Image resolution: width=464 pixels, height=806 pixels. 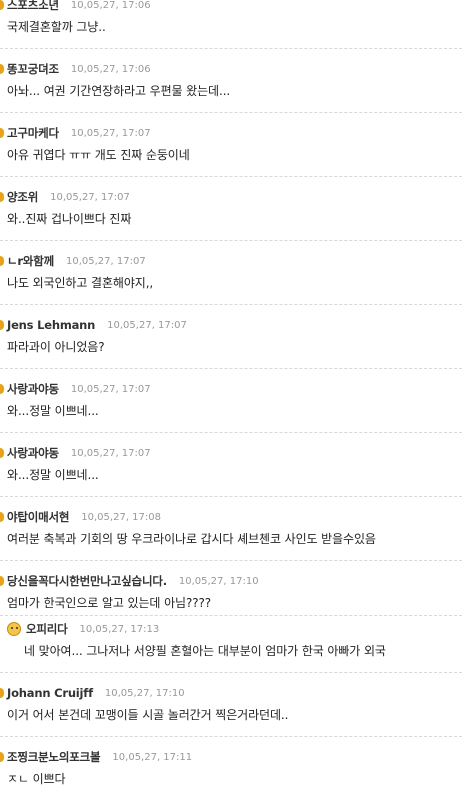 What do you see at coordinates (191, 539) in the screenshot?
I see `comment-text: 여러분 축복과 기회의 땅 우크라이나로 갑시다 셰브첸코 사인도 받을수있음` at bounding box center [191, 539].